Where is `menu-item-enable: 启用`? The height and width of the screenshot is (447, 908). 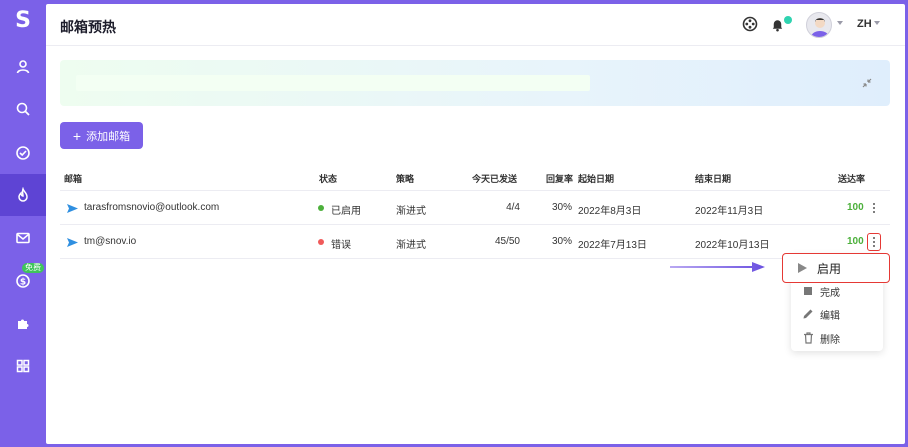 menu-item-enable: 启用 is located at coordinates (836, 268).